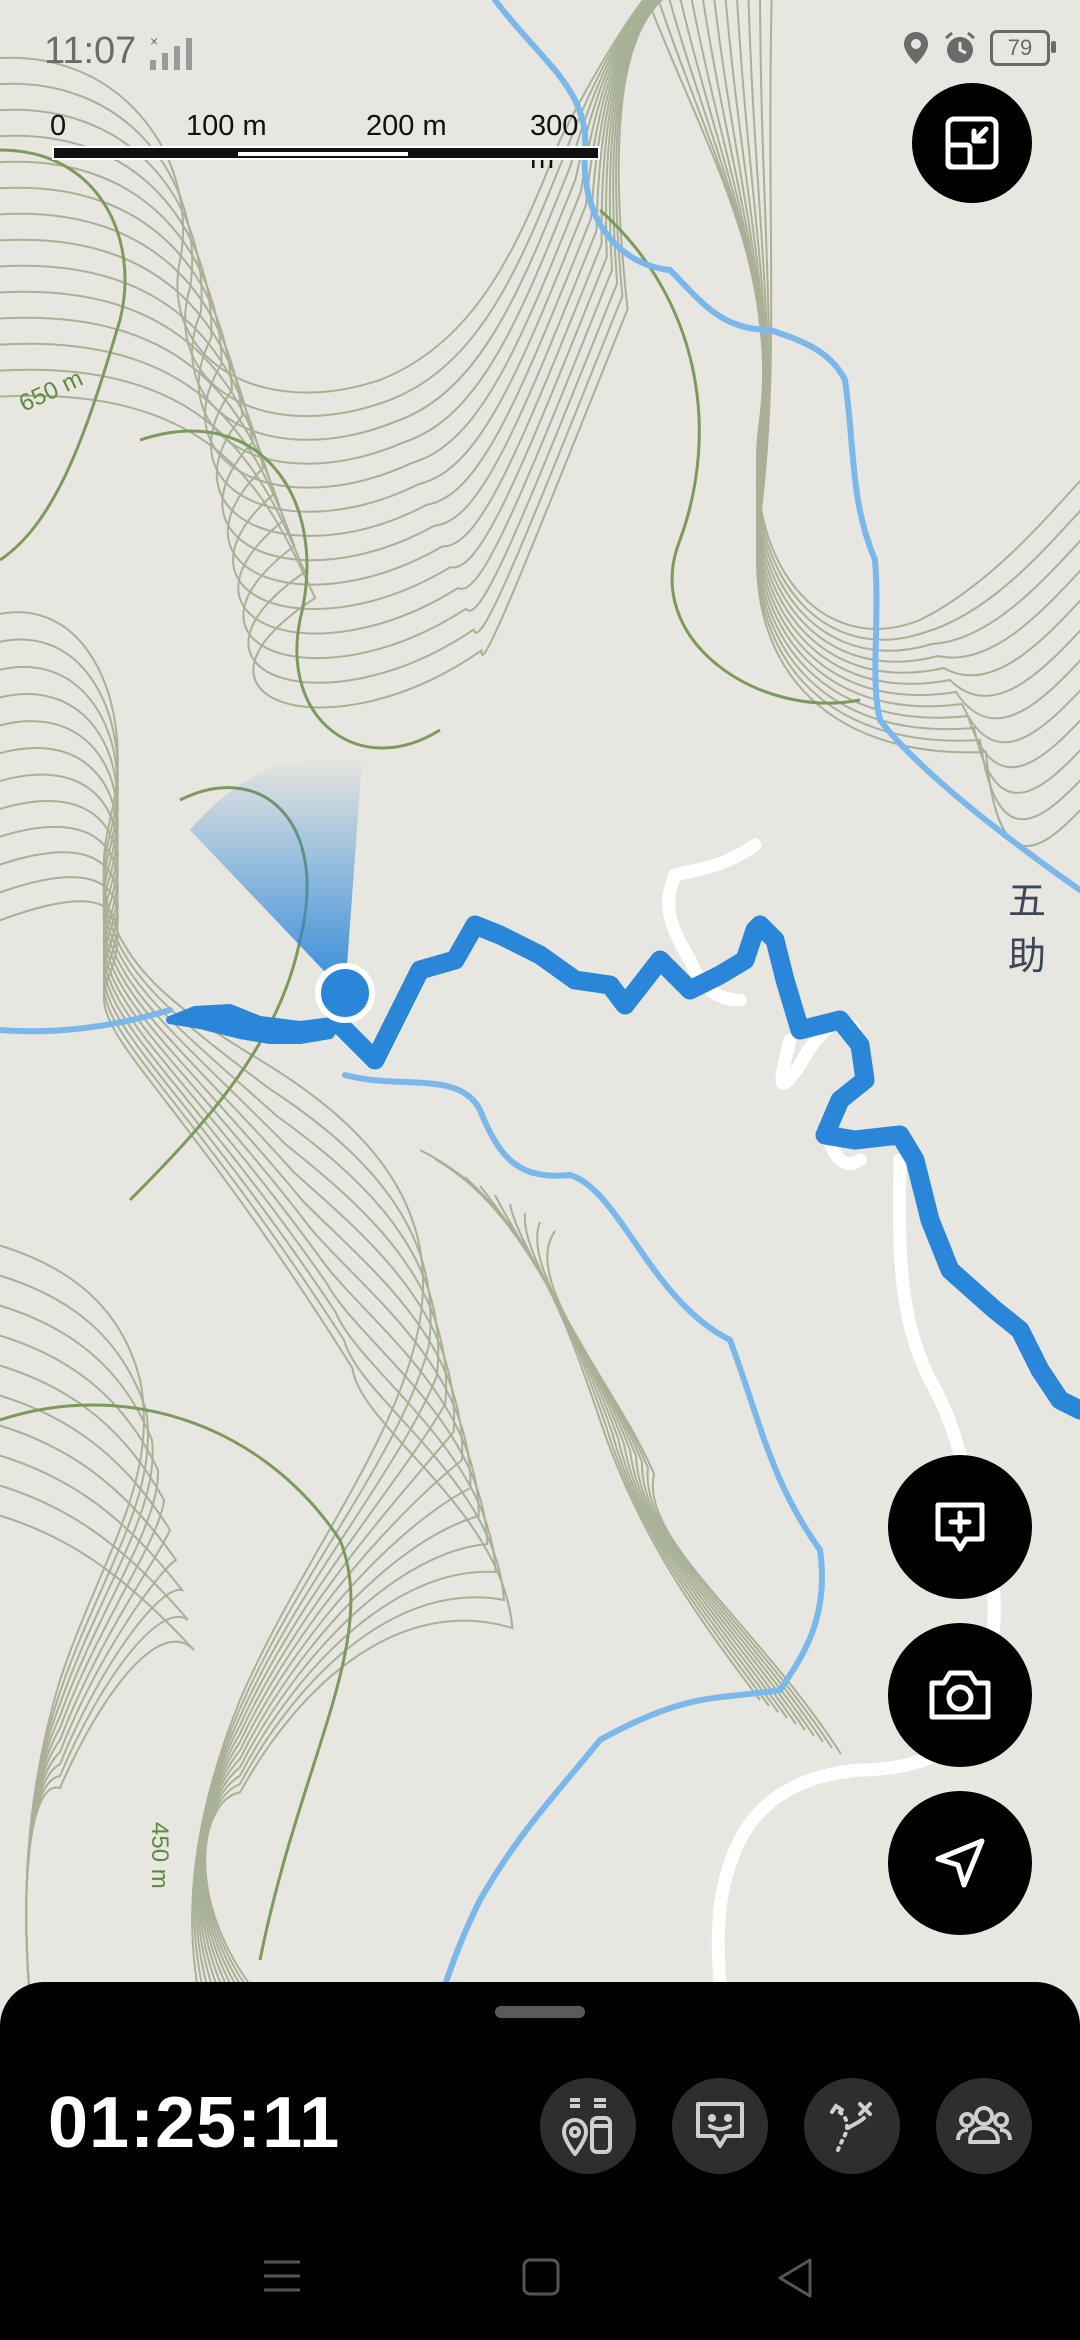 The width and height of the screenshot is (1080, 2340). I want to click on route-button, so click(852, 2126).